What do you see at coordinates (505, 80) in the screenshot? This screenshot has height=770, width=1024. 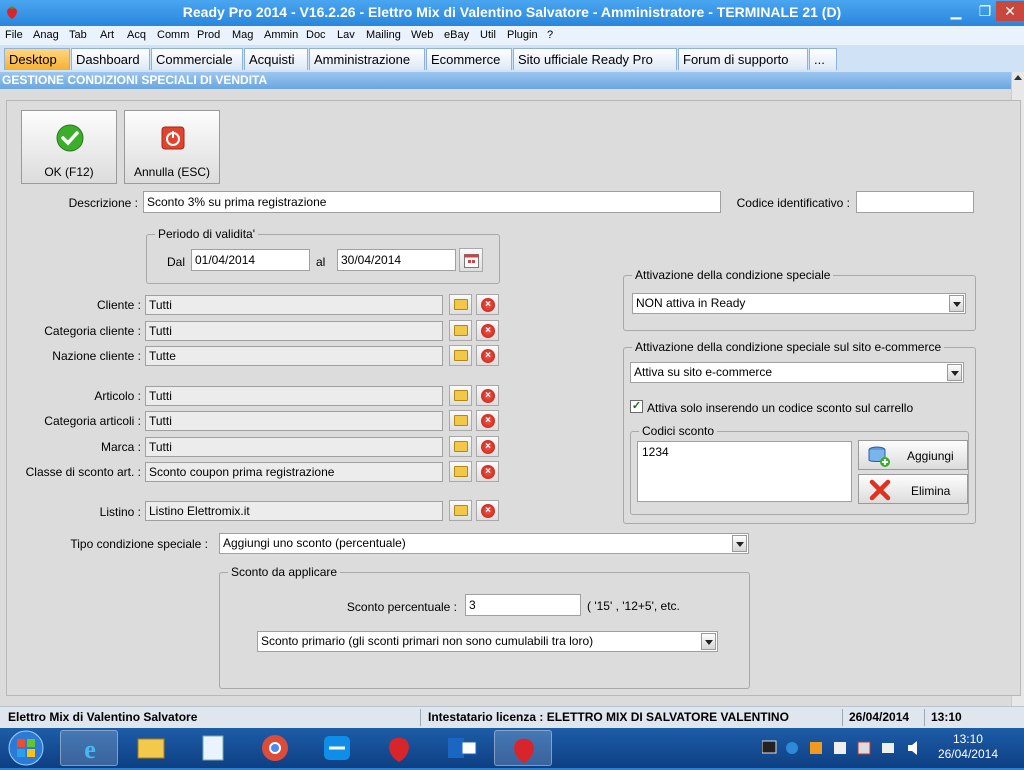 I see `section-title: GESTIONE CONDIZIONI SPECIALI DI VENDITA` at bounding box center [505, 80].